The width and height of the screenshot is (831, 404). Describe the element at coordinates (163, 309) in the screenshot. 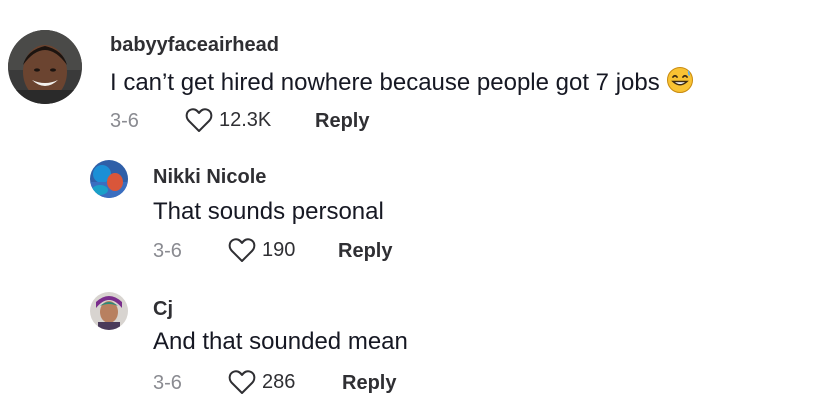

I see `username: Cj` at that location.